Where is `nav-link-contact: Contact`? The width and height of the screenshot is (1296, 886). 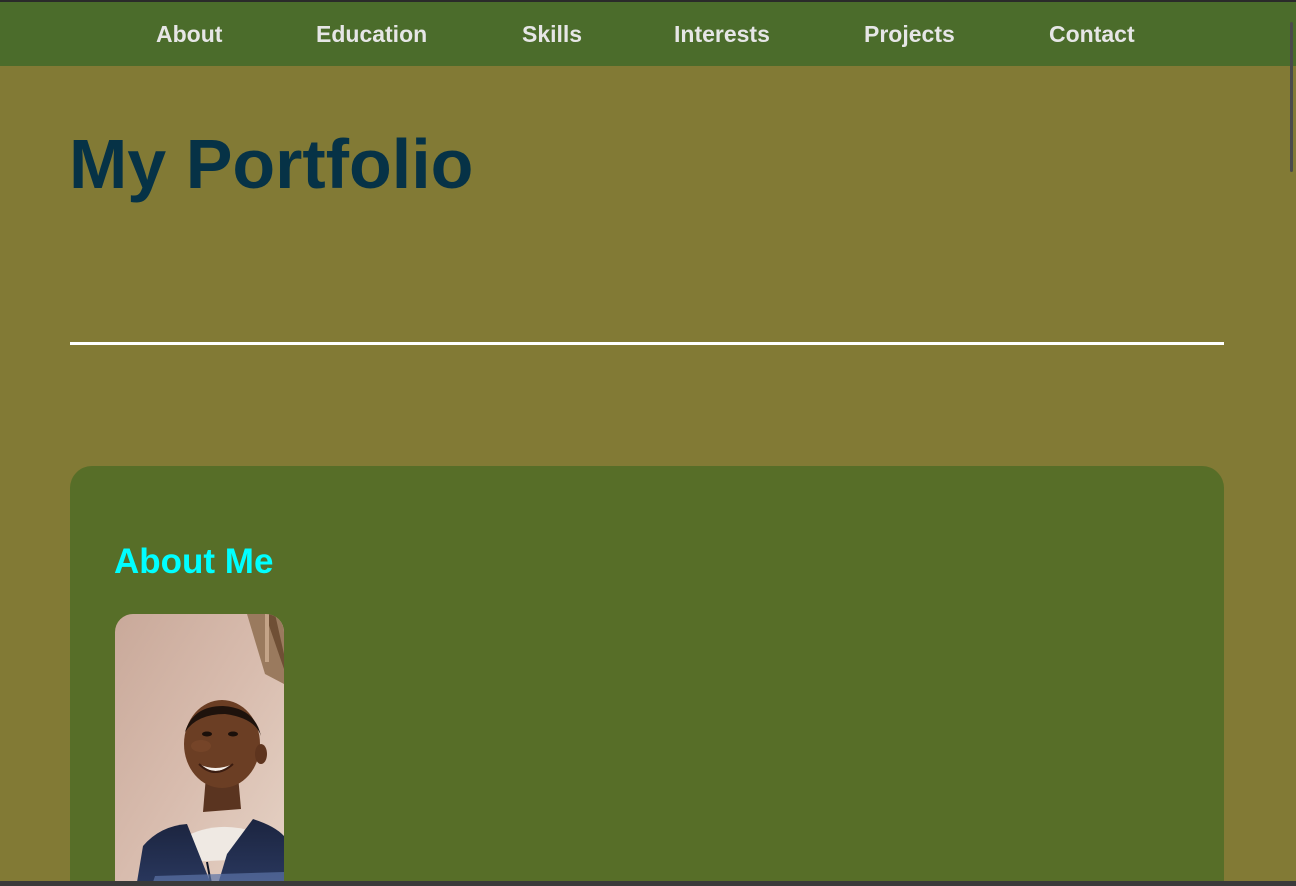
nav-link-contact: Contact is located at coordinates (1092, 34).